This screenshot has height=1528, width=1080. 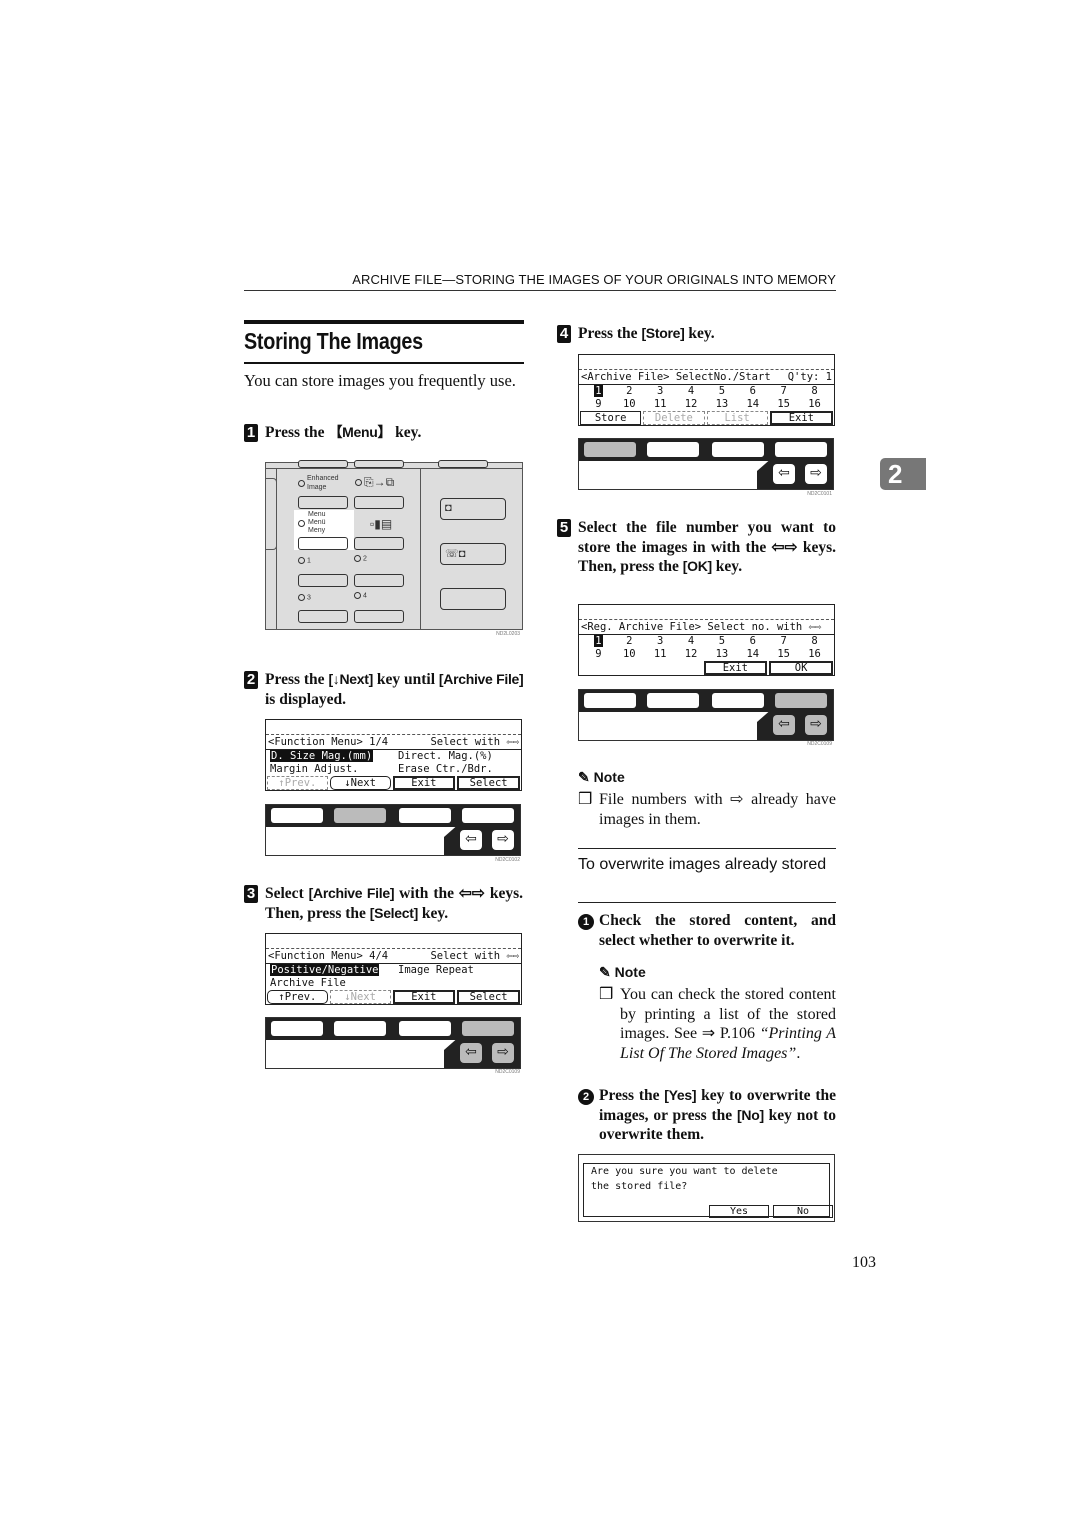 What do you see at coordinates (801, 668) in the screenshot?
I see `lcd-ok-button: OK` at bounding box center [801, 668].